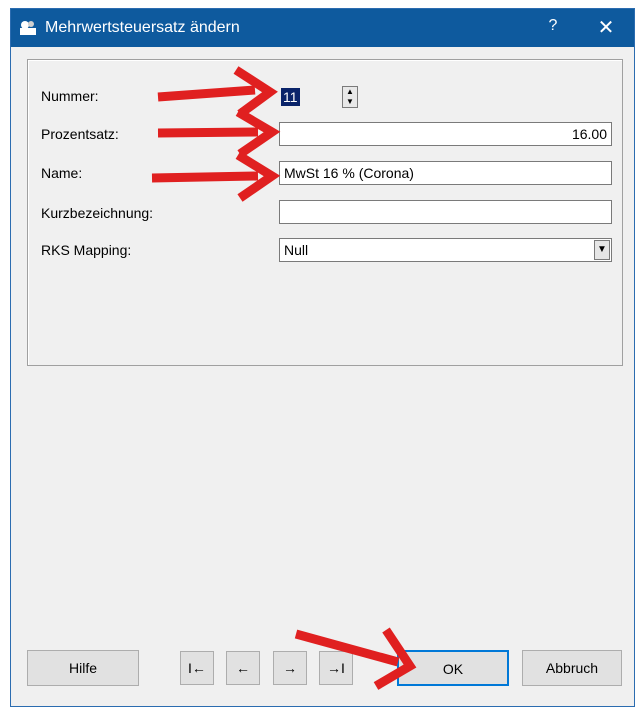 Image resolution: width=635 pixels, height=707 pixels. Describe the element at coordinates (216, 176) in the screenshot. I see `arrow-name-icon` at that location.